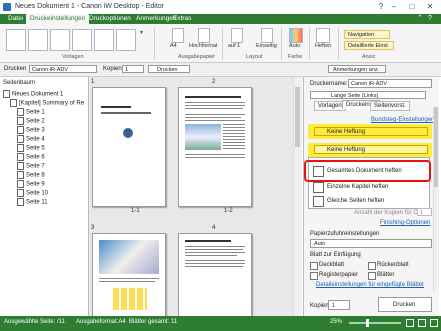 The height and width of the screenshot is (331, 441). Describe the element at coordinates (16, 40) in the screenshot. I see `template-1-icon` at that location.